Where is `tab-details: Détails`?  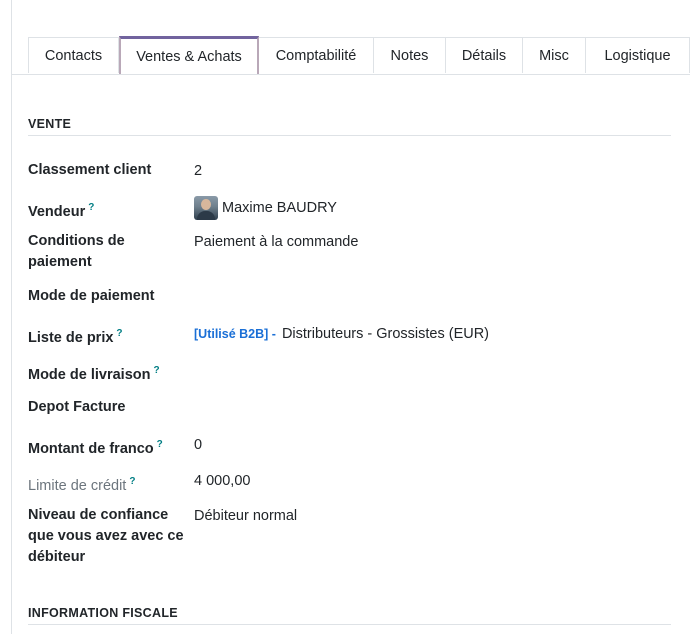
tab-details: Détails is located at coordinates (484, 55).